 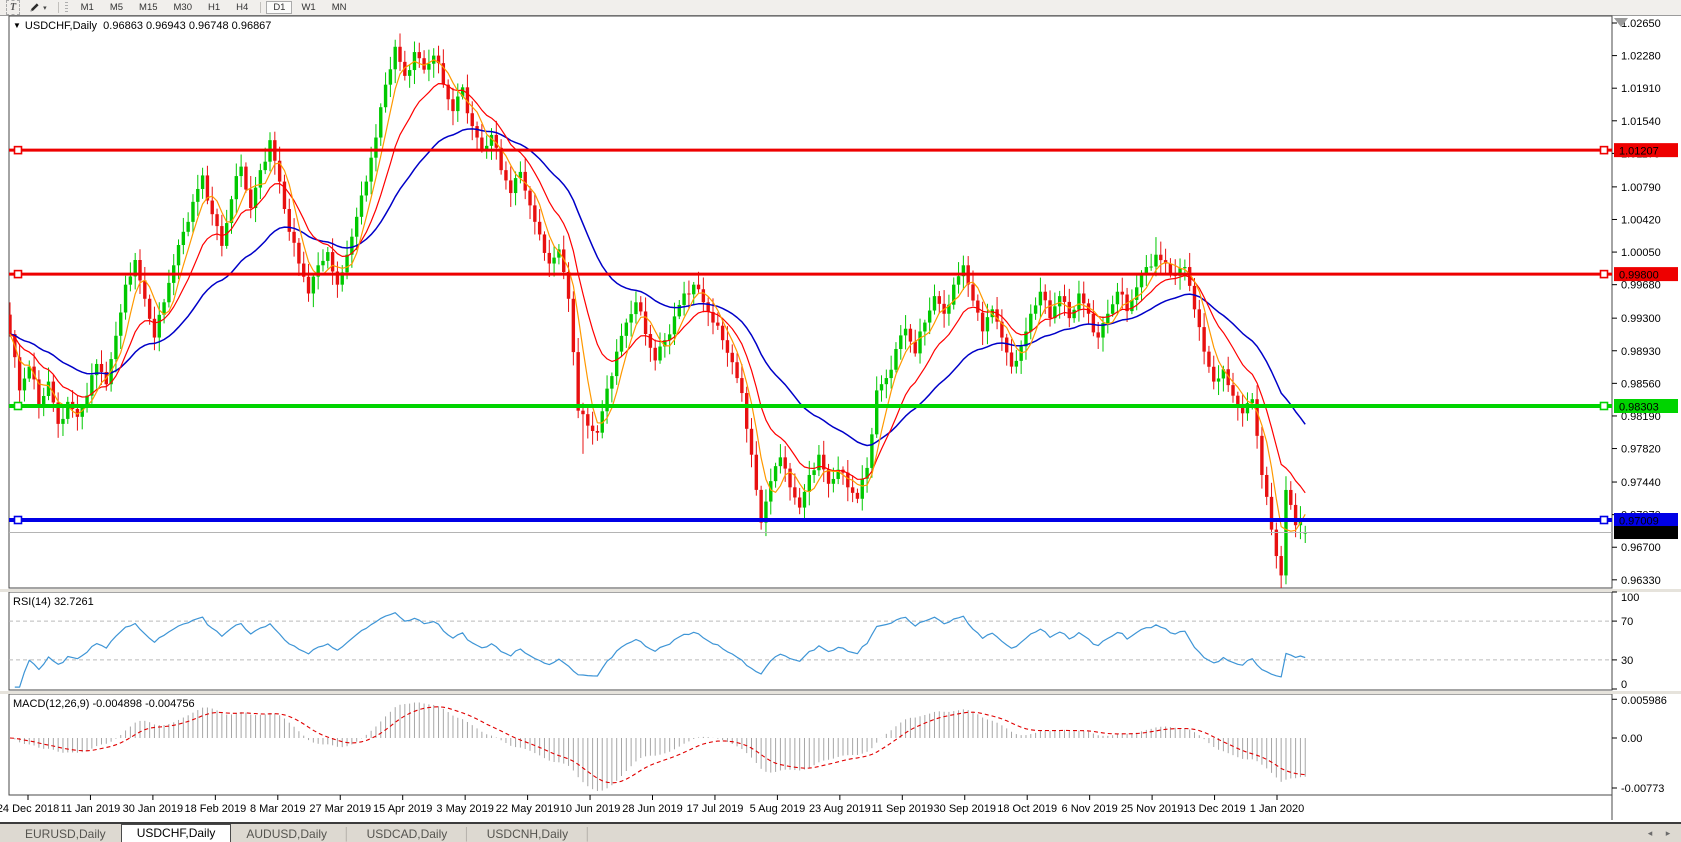 What do you see at coordinates (339, 7) in the screenshot?
I see `timeframe-button-mn: MN` at bounding box center [339, 7].